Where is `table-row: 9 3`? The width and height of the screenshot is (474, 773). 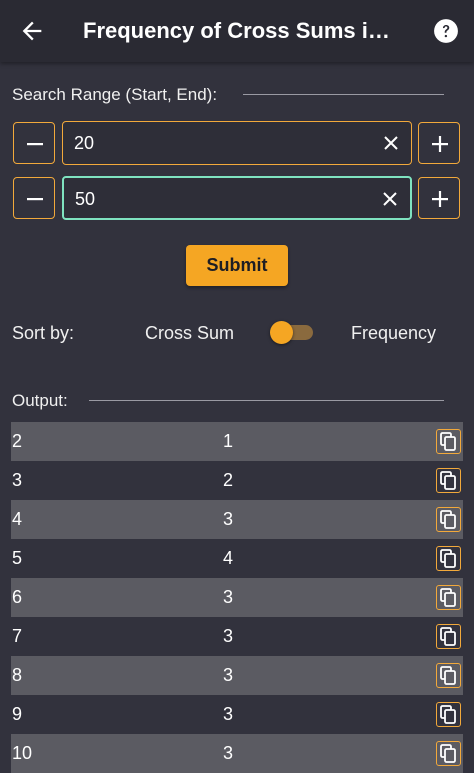
table-row: 9 3 is located at coordinates (237, 714).